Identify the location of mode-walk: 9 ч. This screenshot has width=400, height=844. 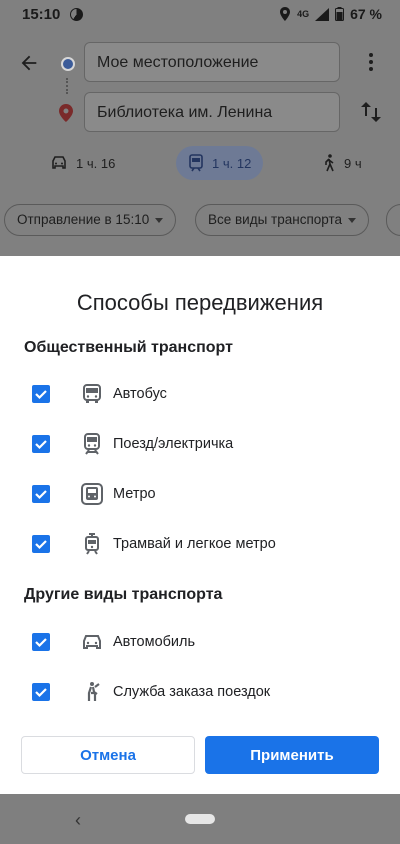
(342, 163).